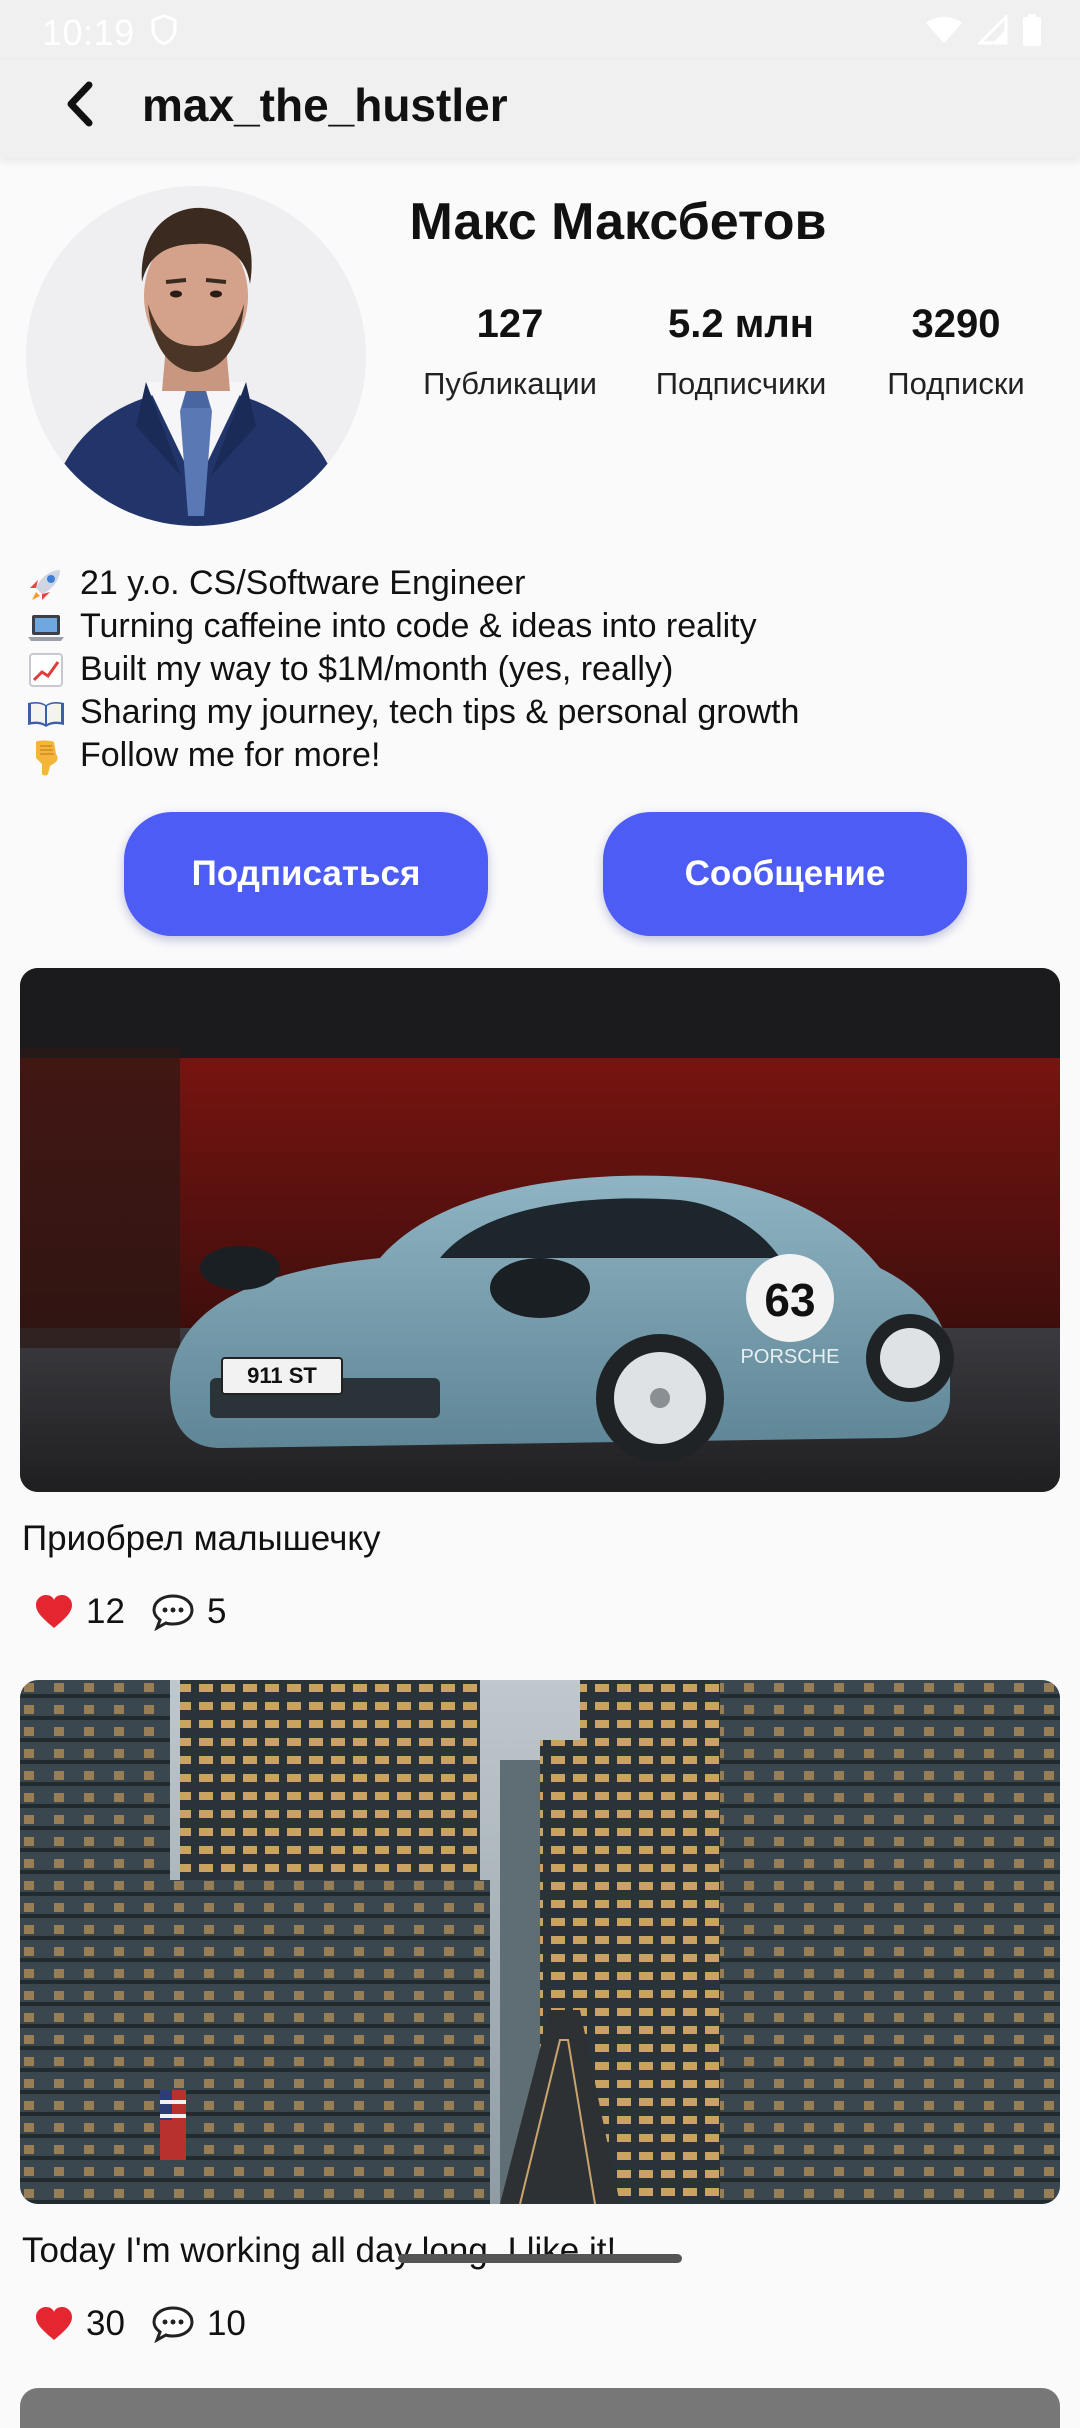 The height and width of the screenshot is (2428, 1080). I want to click on bio-line: Built my way to $1M/month (yes, really), so click(536, 669).